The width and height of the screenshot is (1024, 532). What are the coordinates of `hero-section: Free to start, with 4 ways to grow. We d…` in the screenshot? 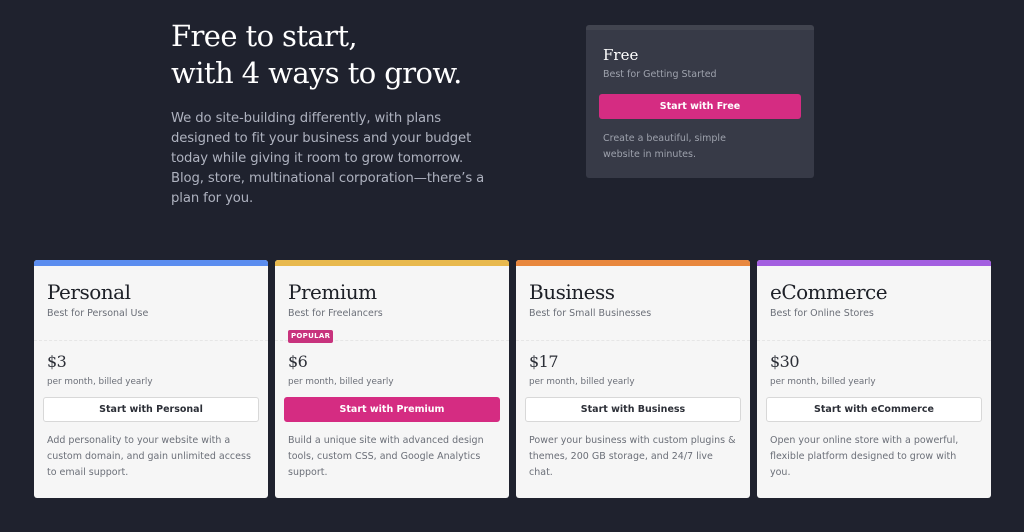 It's located at (331, 113).